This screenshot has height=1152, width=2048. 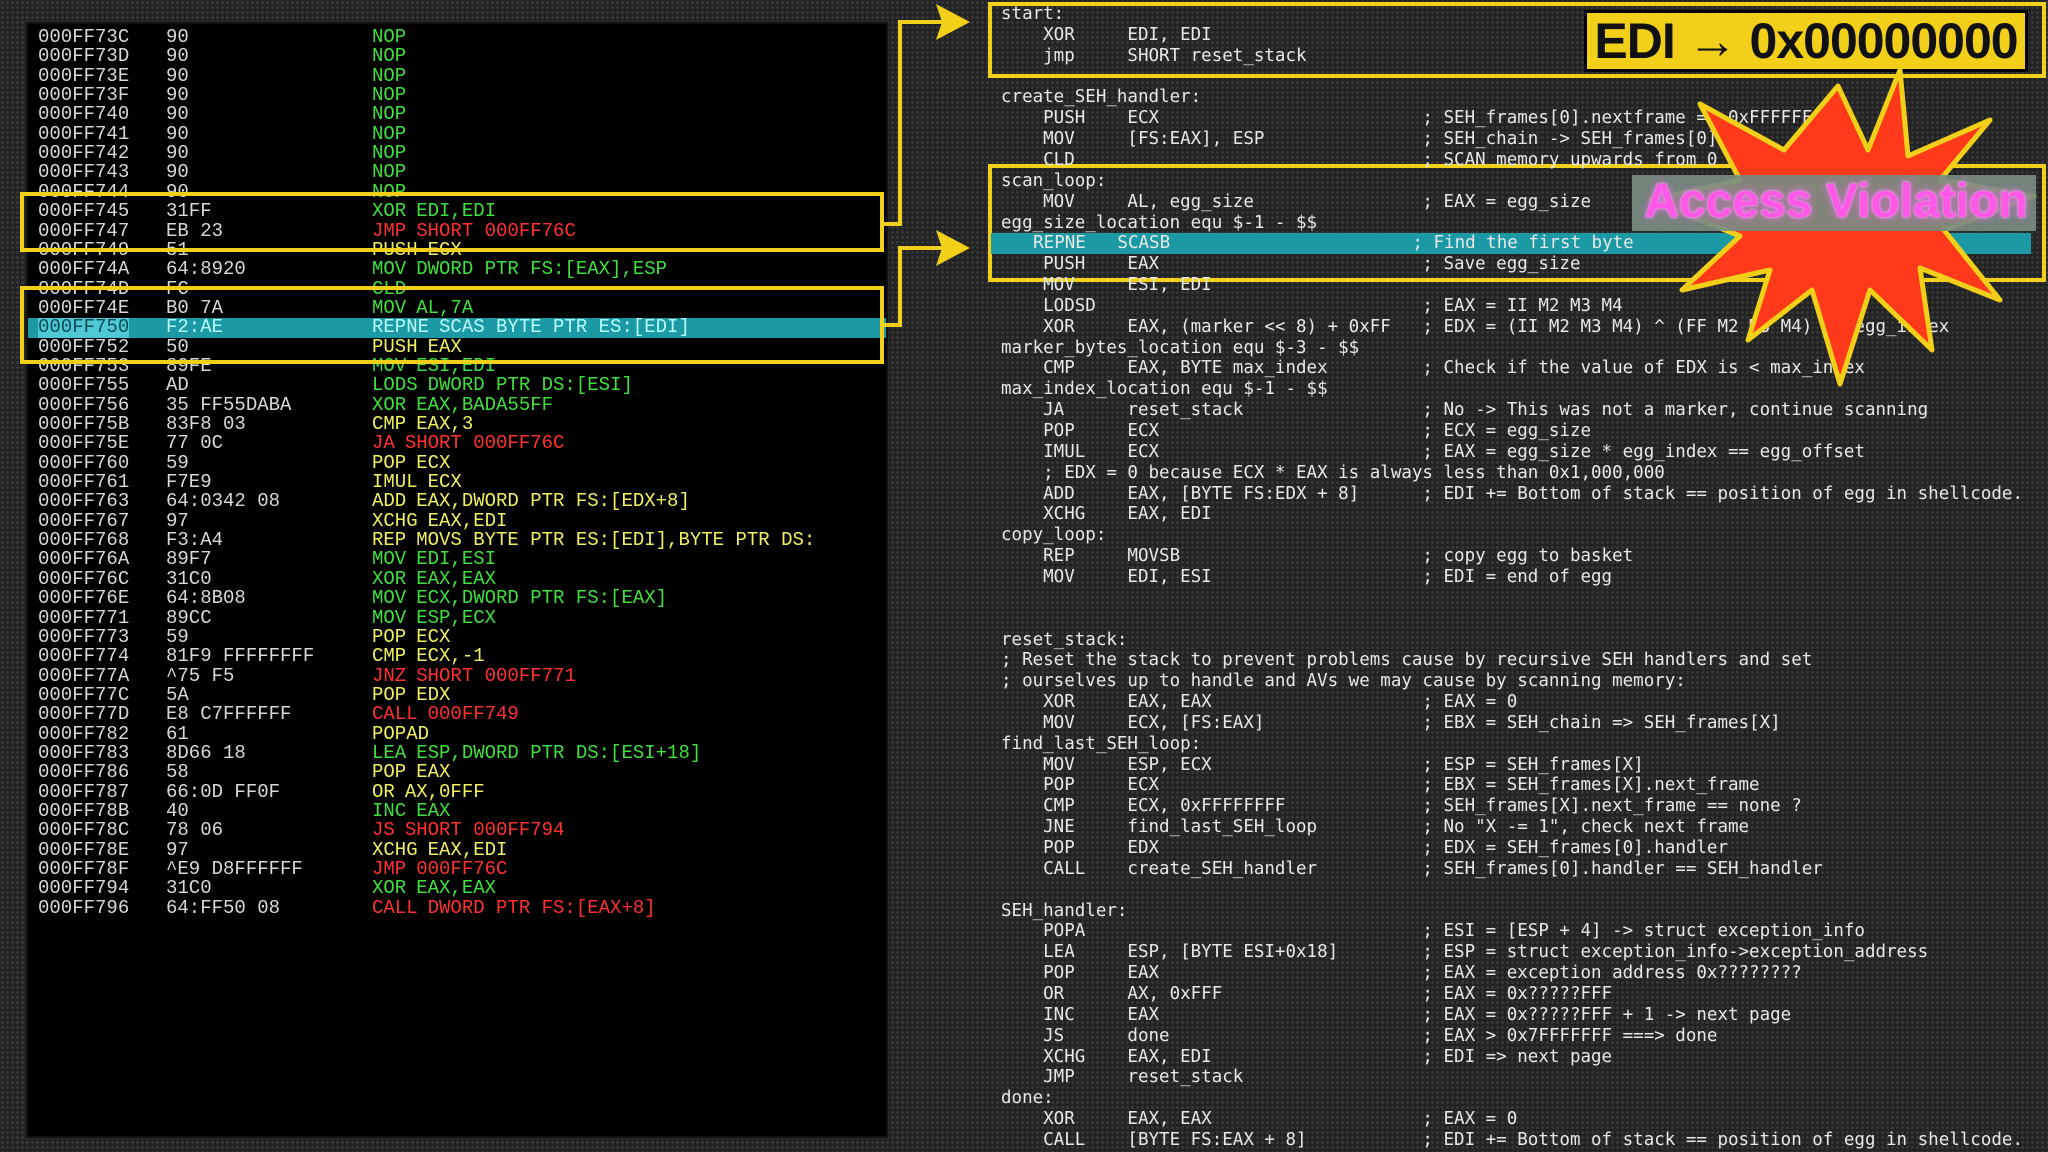 What do you see at coordinates (1296, 201) in the screenshot?
I see `source-line: MOV AL, egg_size ; EAX = egg_size` at bounding box center [1296, 201].